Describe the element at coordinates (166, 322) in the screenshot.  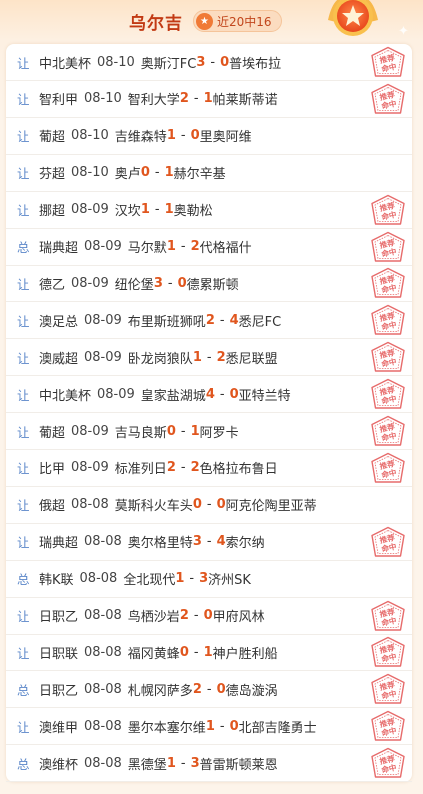
I see `home-team: 布里斯班狮吼` at that location.